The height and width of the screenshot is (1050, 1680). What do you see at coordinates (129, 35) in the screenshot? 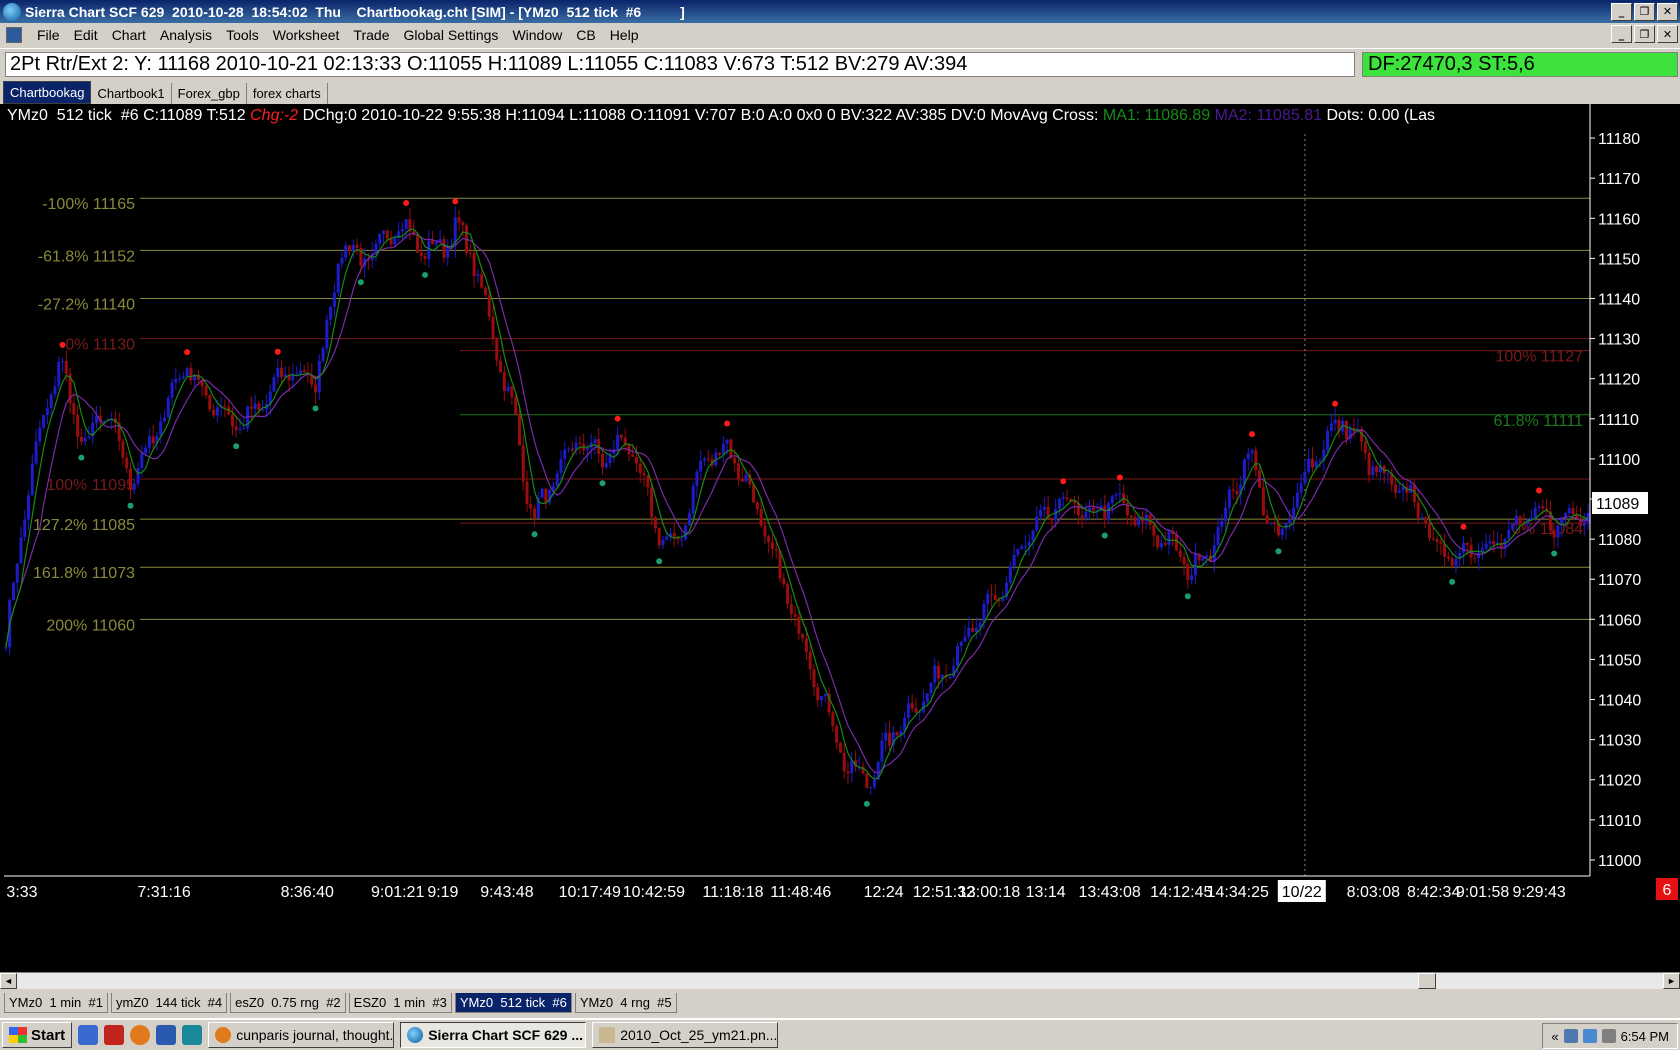
I see `menu-chart: Chart` at bounding box center [129, 35].